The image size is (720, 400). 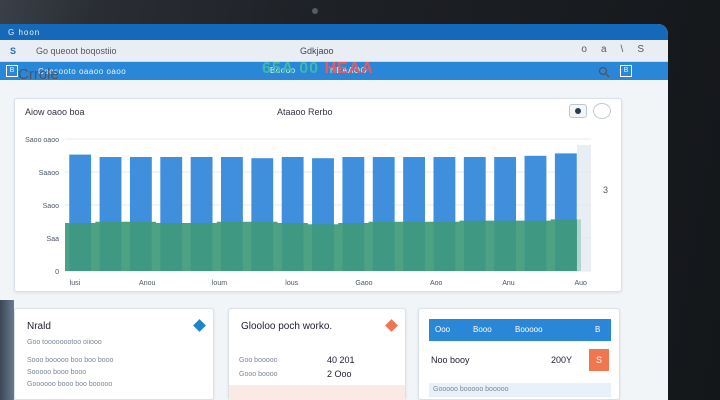 I want to click on page-code-part2: 00, so click(x=312, y=68).